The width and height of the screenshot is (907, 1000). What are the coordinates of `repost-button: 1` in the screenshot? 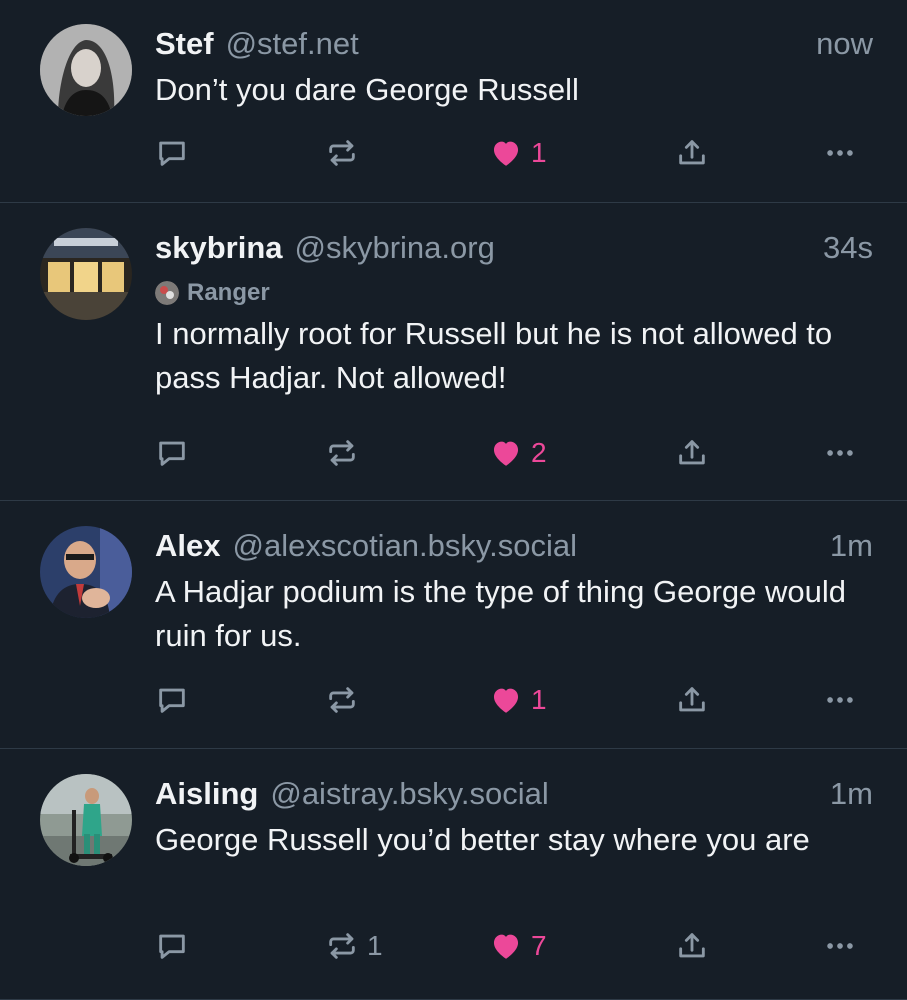 It's located at (354, 946).